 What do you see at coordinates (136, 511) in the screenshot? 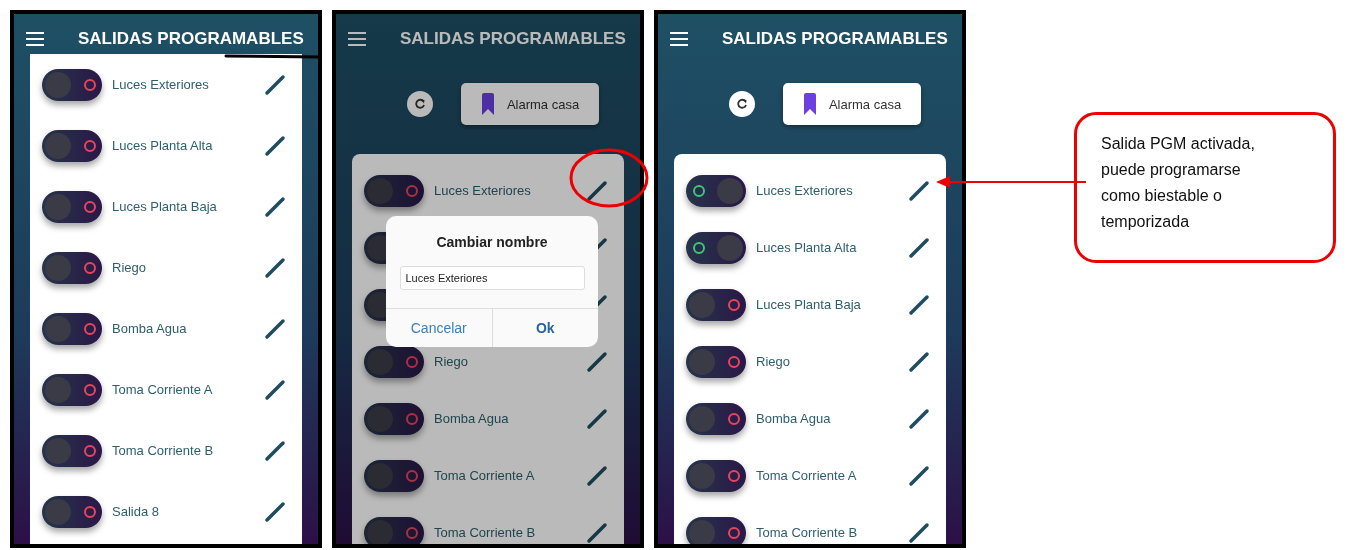
I see `output-name: Salida 8` at bounding box center [136, 511].